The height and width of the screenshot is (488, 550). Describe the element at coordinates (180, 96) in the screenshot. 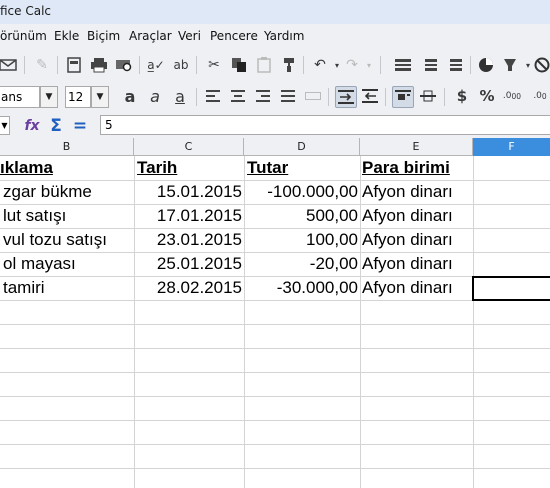

I see `underline-icon: a` at that location.